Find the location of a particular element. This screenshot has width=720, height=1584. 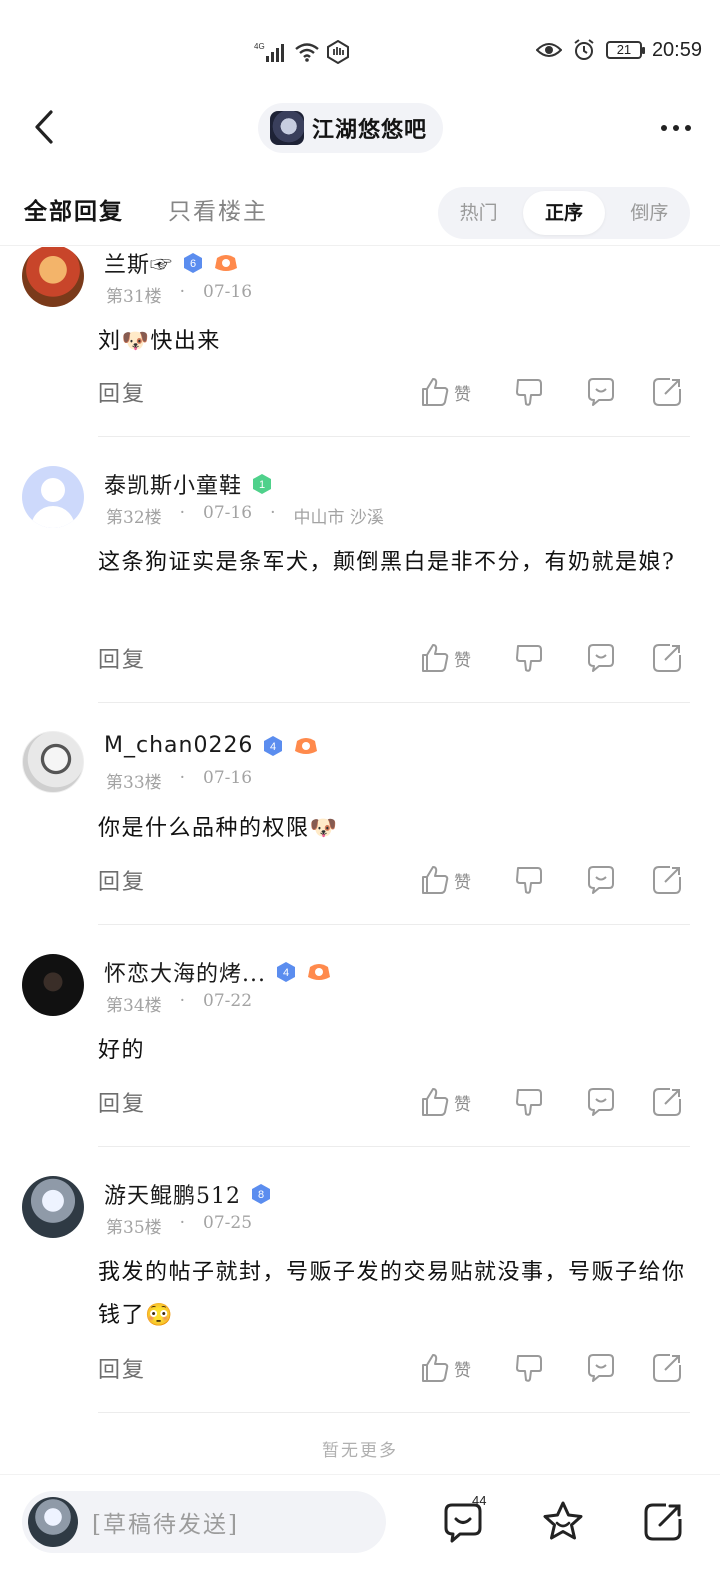

draft-placeholder: [草稿待发送] is located at coordinates (165, 1525).